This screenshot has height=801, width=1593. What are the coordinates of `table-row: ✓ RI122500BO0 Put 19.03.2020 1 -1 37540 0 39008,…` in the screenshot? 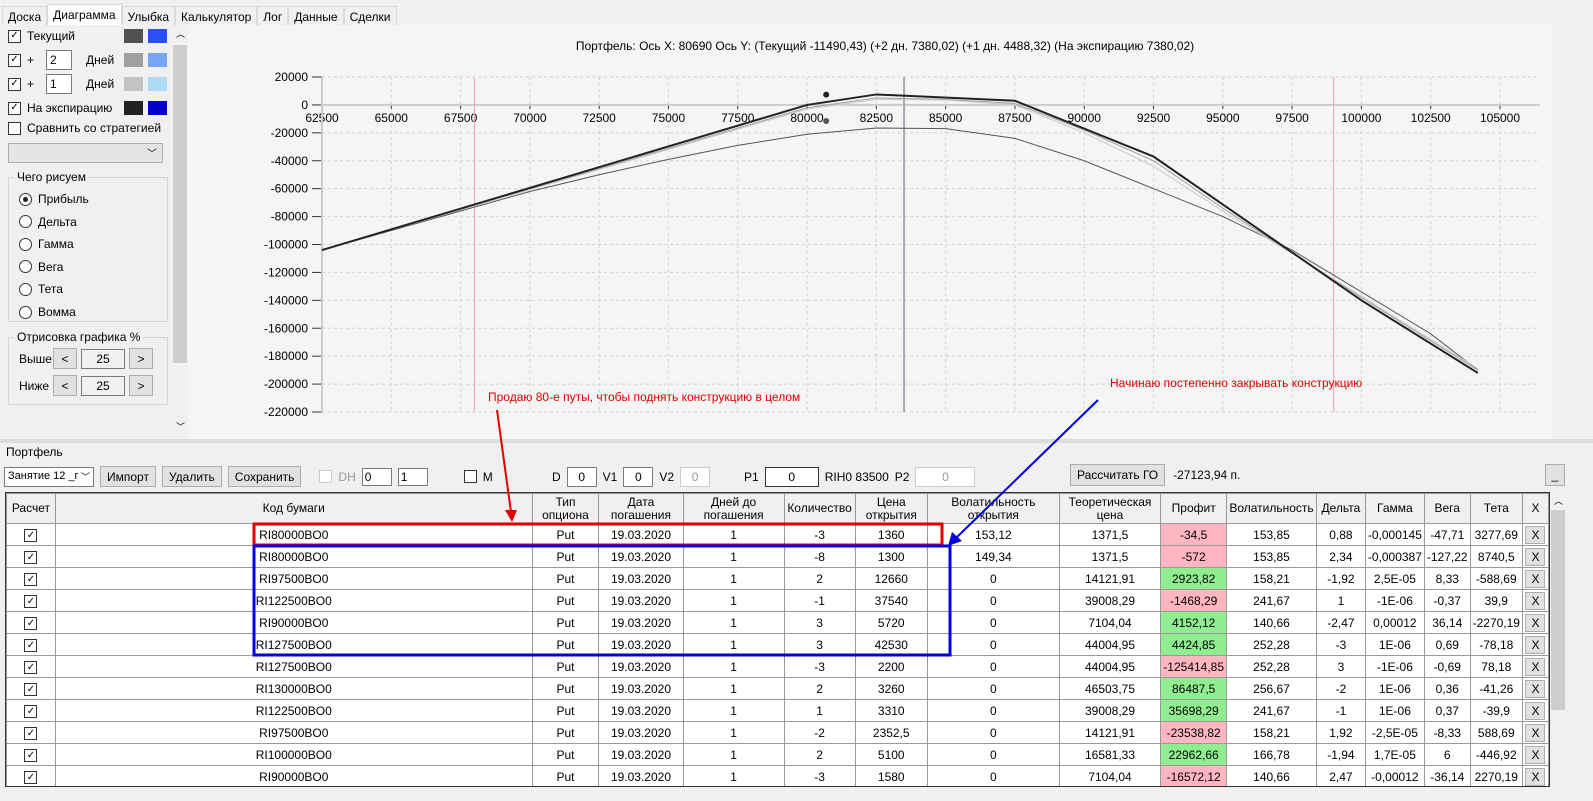 It's located at (777, 600).